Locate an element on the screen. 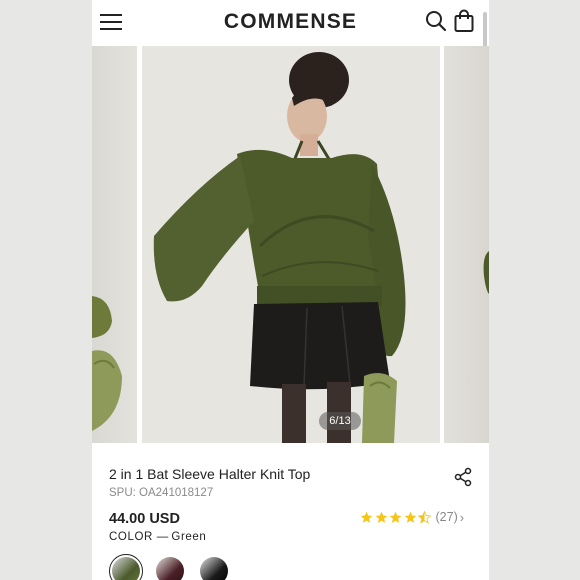 The width and height of the screenshot is (580, 580). search-icon is located at coordinates (436, 21).